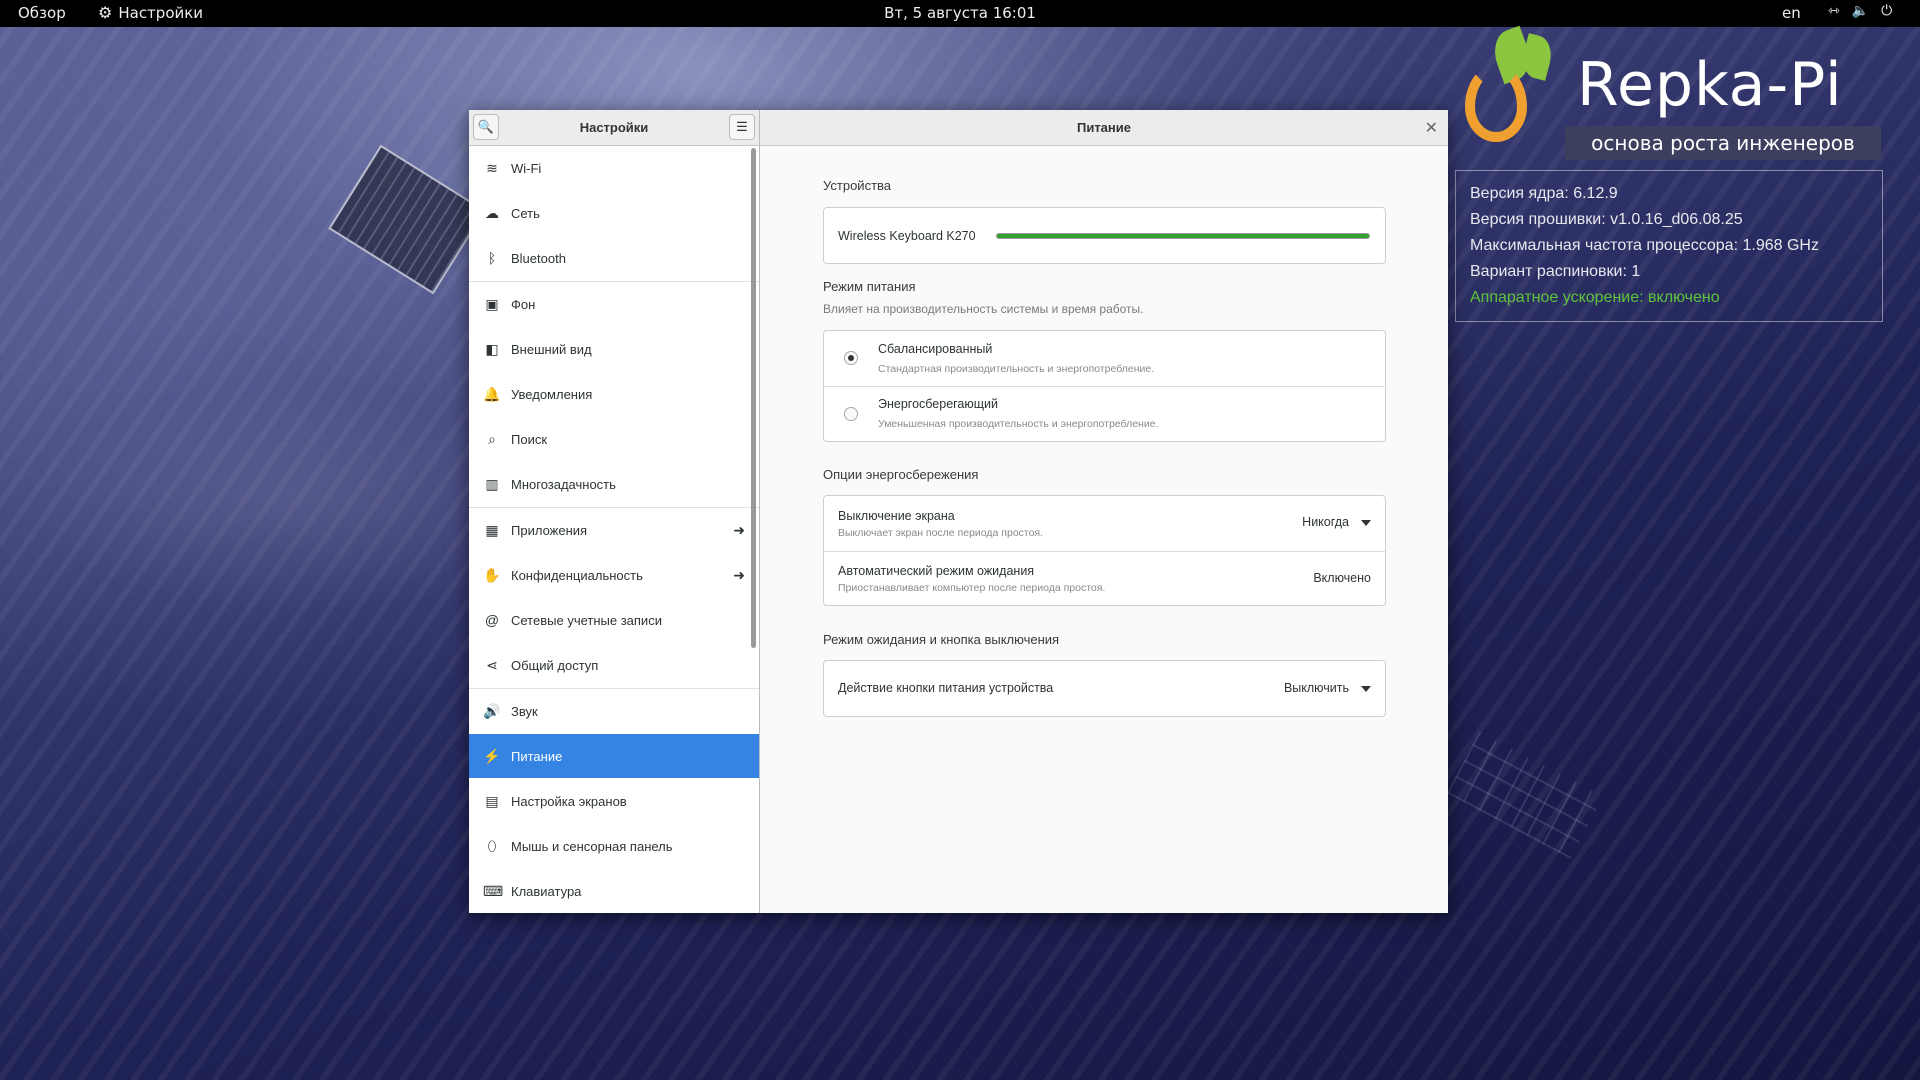  What do you see at coordinates (857, 185) in the screenshot?
I see `devices-section-title: Устройства` at bounding box center [857, 185].